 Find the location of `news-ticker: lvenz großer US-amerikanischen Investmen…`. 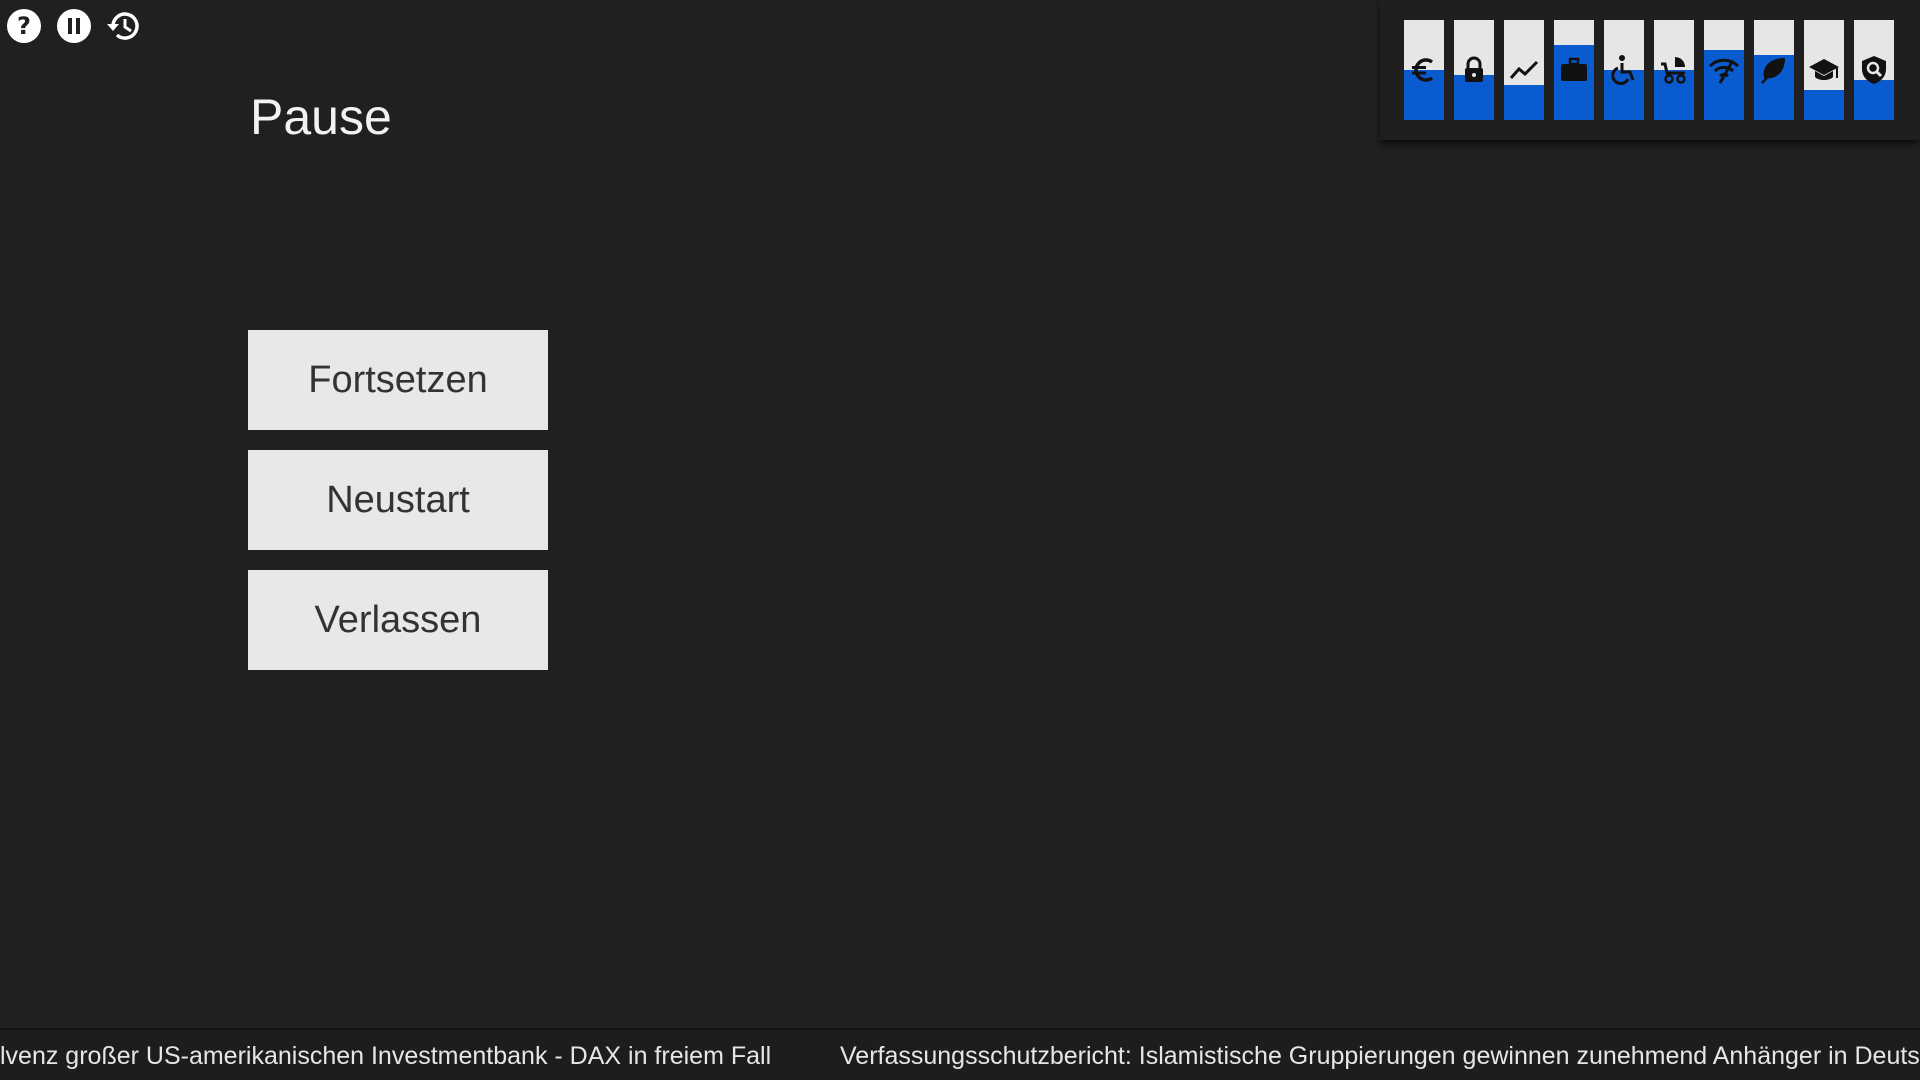

news-ticker: lvenz großer US-amerikanischen Investmen… is located at coordinates (960, 1054).